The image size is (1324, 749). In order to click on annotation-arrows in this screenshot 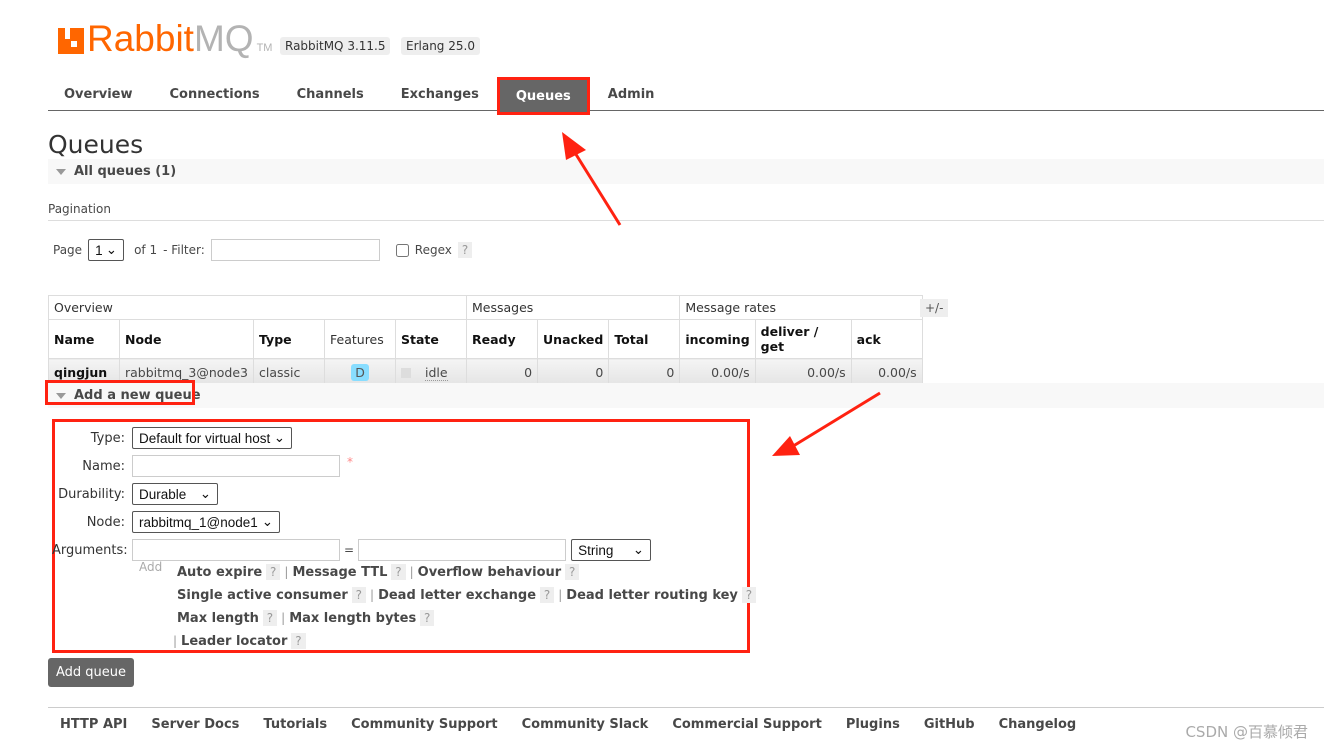, I will do `click(721, 294)`.